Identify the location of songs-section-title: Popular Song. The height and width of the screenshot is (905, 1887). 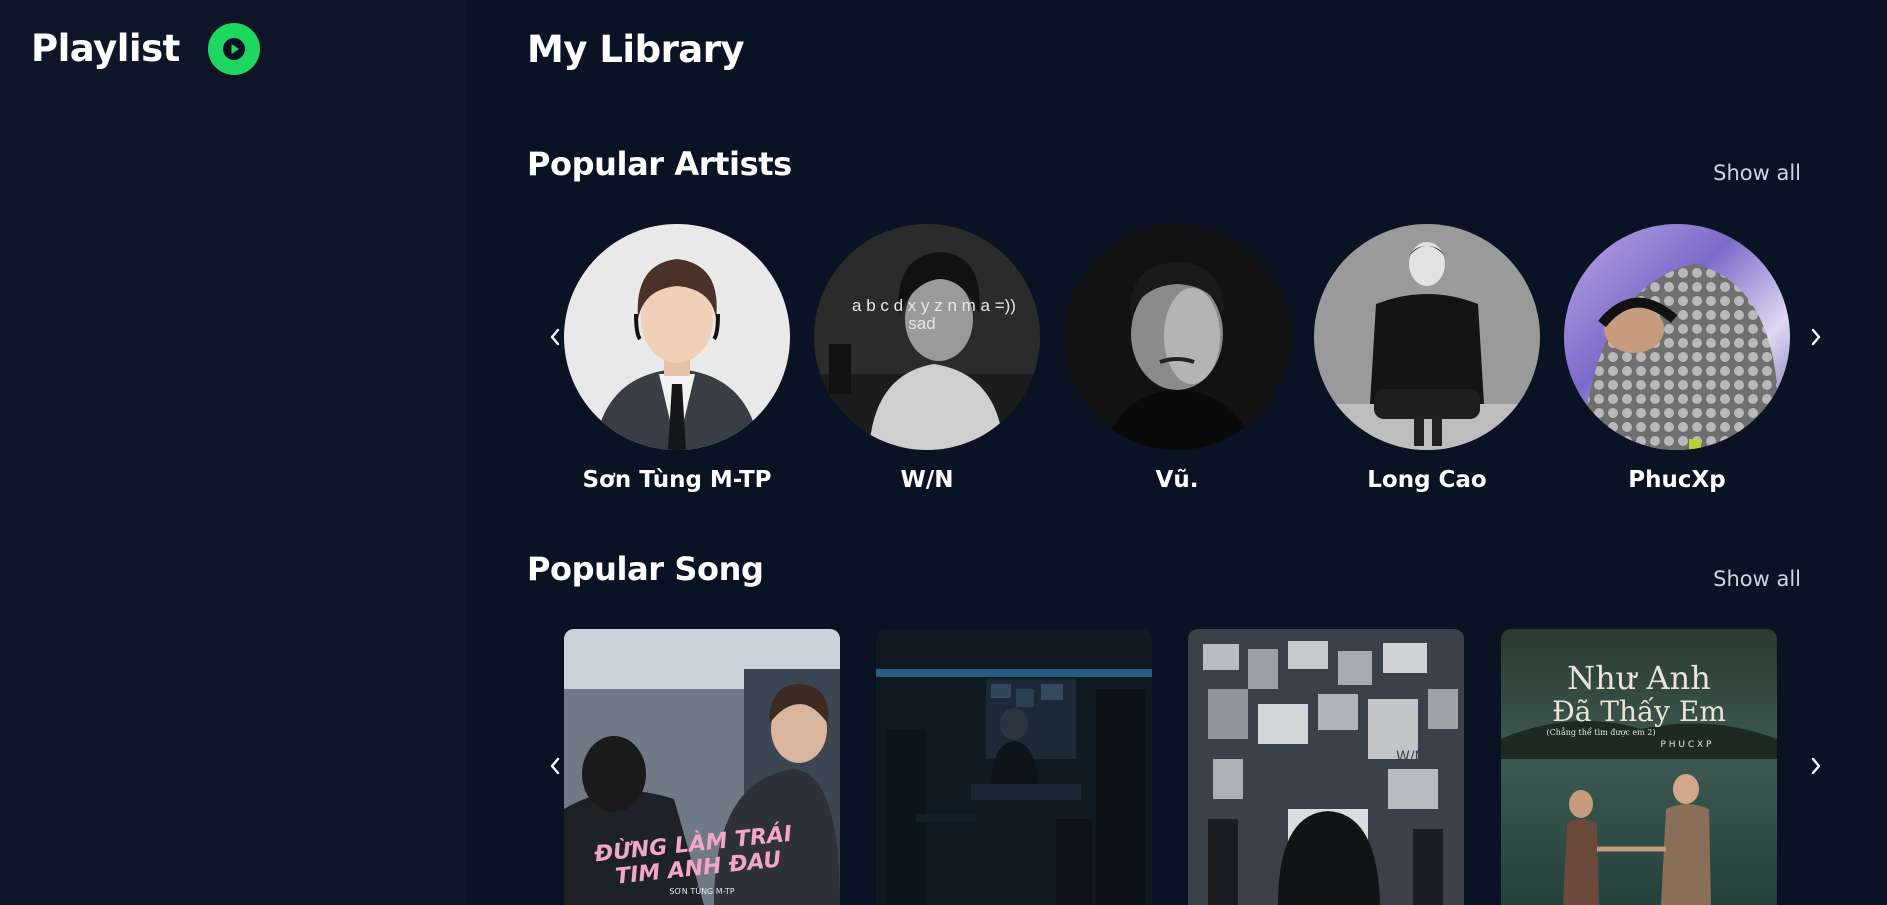
(645, 569).